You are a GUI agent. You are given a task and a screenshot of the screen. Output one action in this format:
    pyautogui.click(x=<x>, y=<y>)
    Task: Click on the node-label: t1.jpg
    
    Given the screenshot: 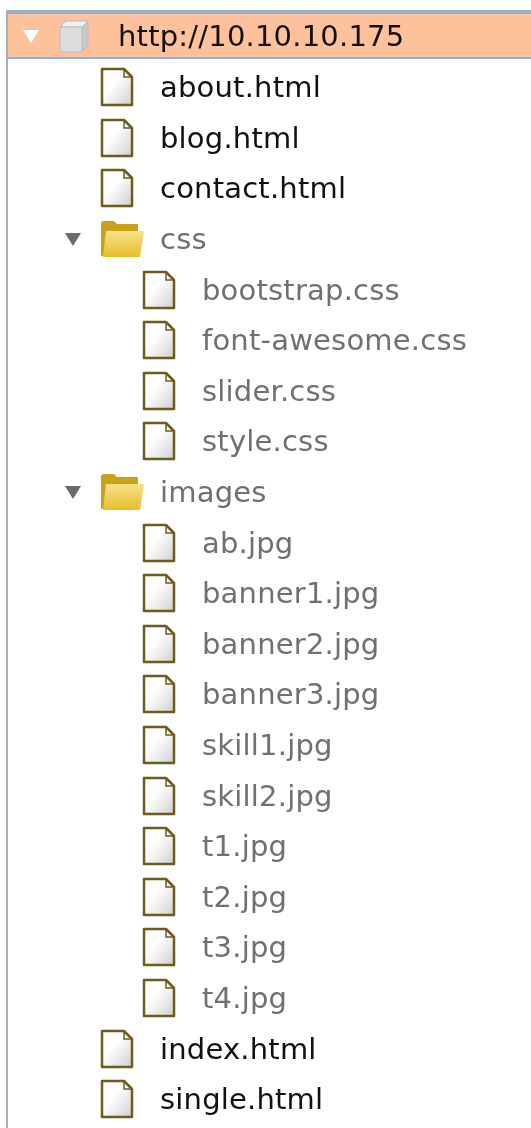 What is the action you would take?
    pyautogui.click(x=245, y=846)
    